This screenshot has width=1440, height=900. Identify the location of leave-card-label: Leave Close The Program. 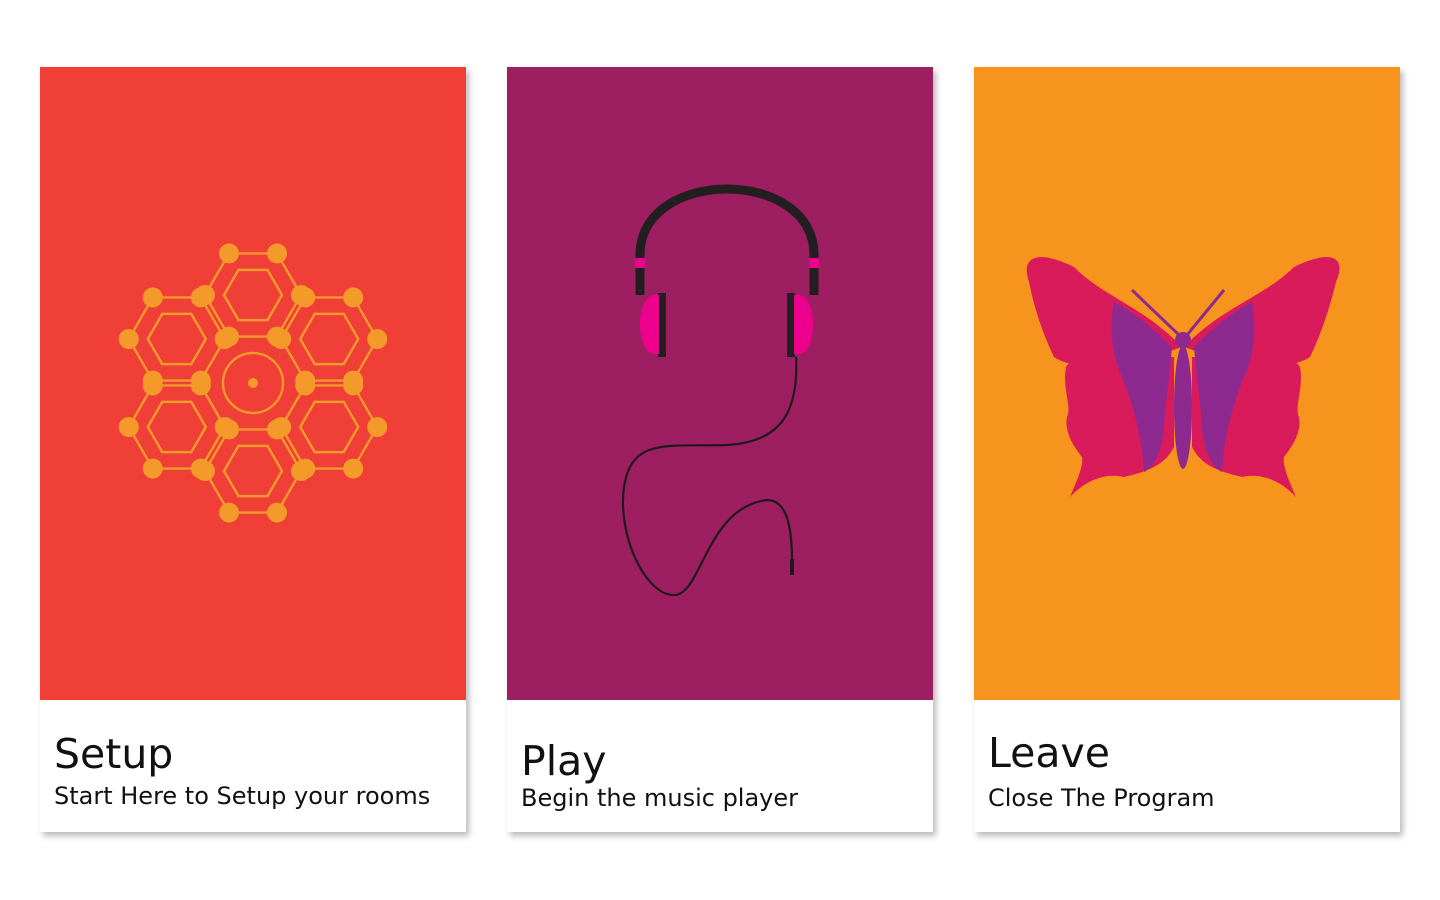
(1187, 766).